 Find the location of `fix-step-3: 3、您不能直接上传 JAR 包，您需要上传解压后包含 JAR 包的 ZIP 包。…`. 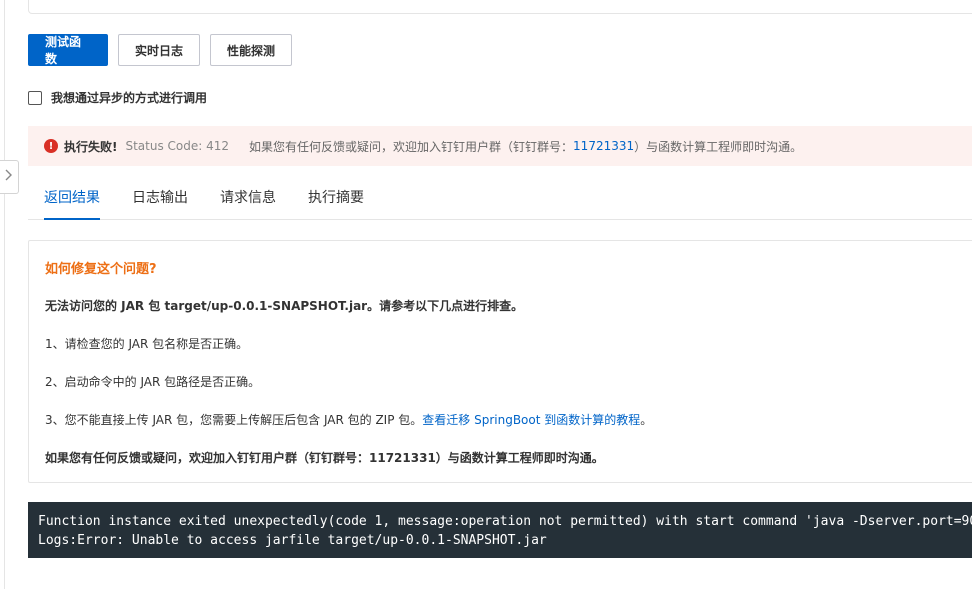

fix-step-3: 3、您不能直接上传 JAR 包，您需要上传解压后包含 JAR 包的 ZIP 包。… is located at coordinates (348, 419).